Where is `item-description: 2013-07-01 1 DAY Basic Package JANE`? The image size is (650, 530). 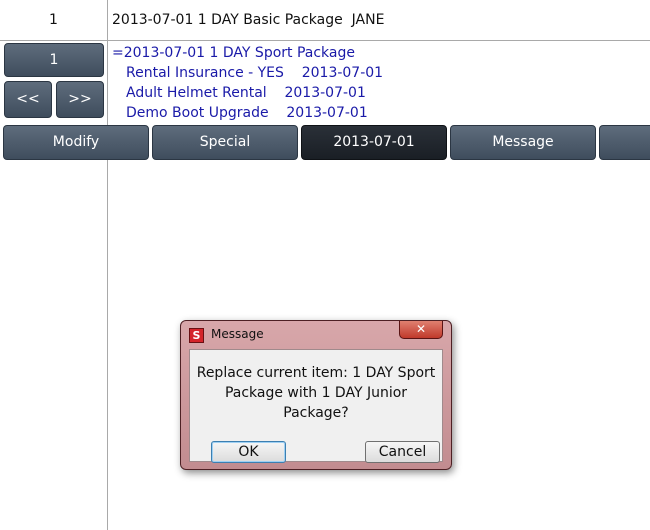
item-description: 2013-07-01 1 DAY Basic Package JANE is located at coordinates (248, 20).